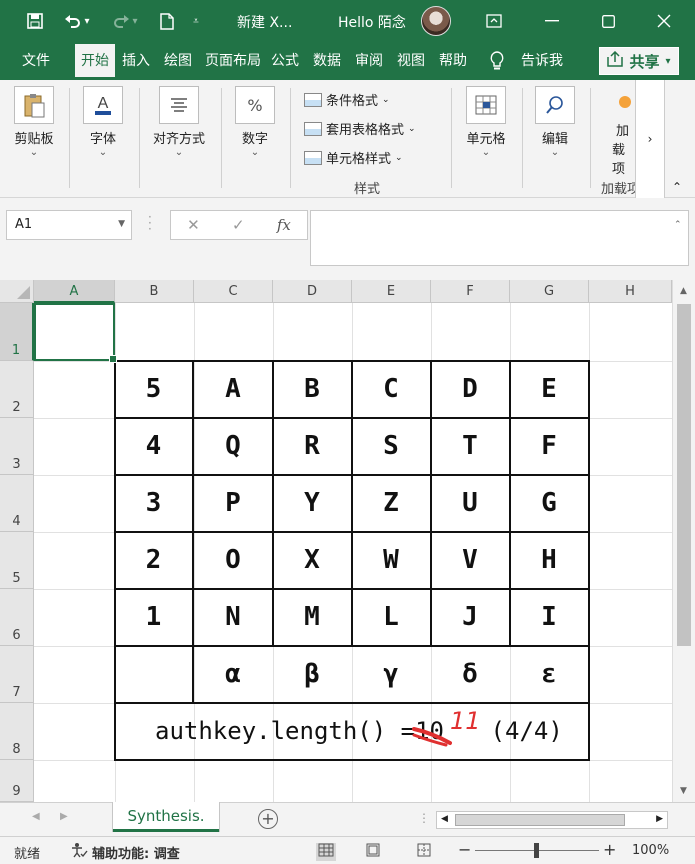  Describe the element at coordinates (312, 503) in the screenshot. I see `cell-d4: Y` at that location.